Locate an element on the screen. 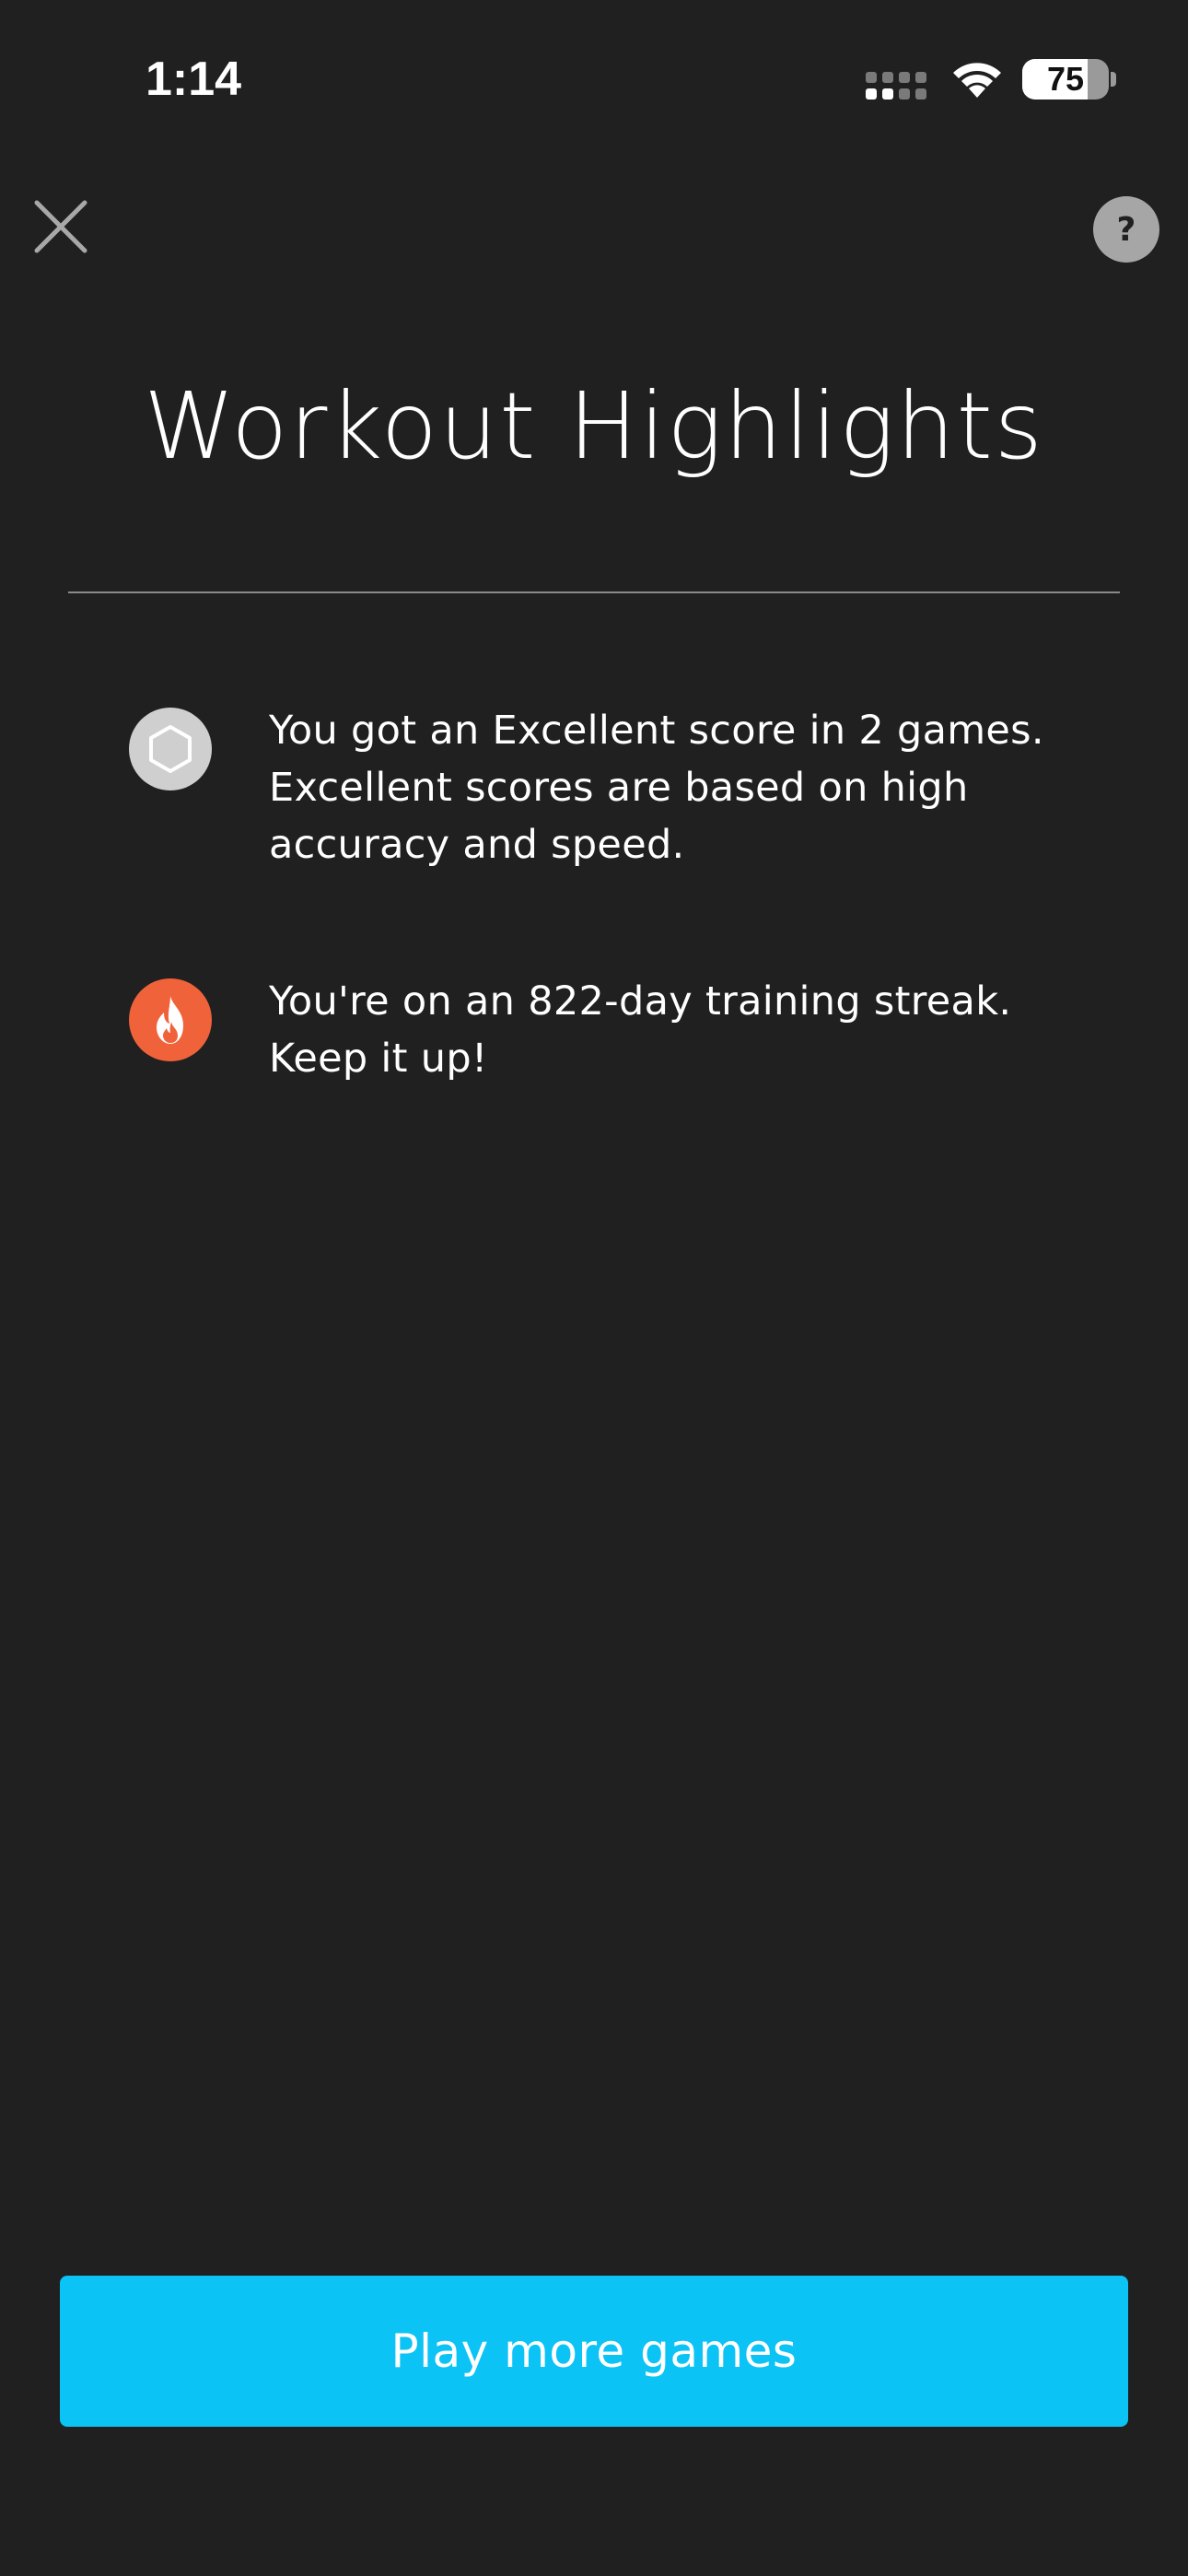  wifi-icon is located at coordinates (977, 80).